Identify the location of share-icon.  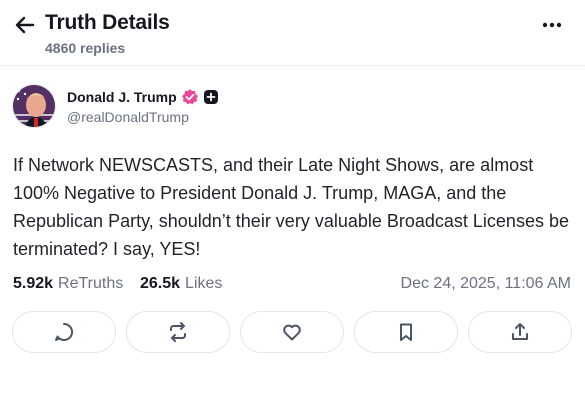
(520, 331).